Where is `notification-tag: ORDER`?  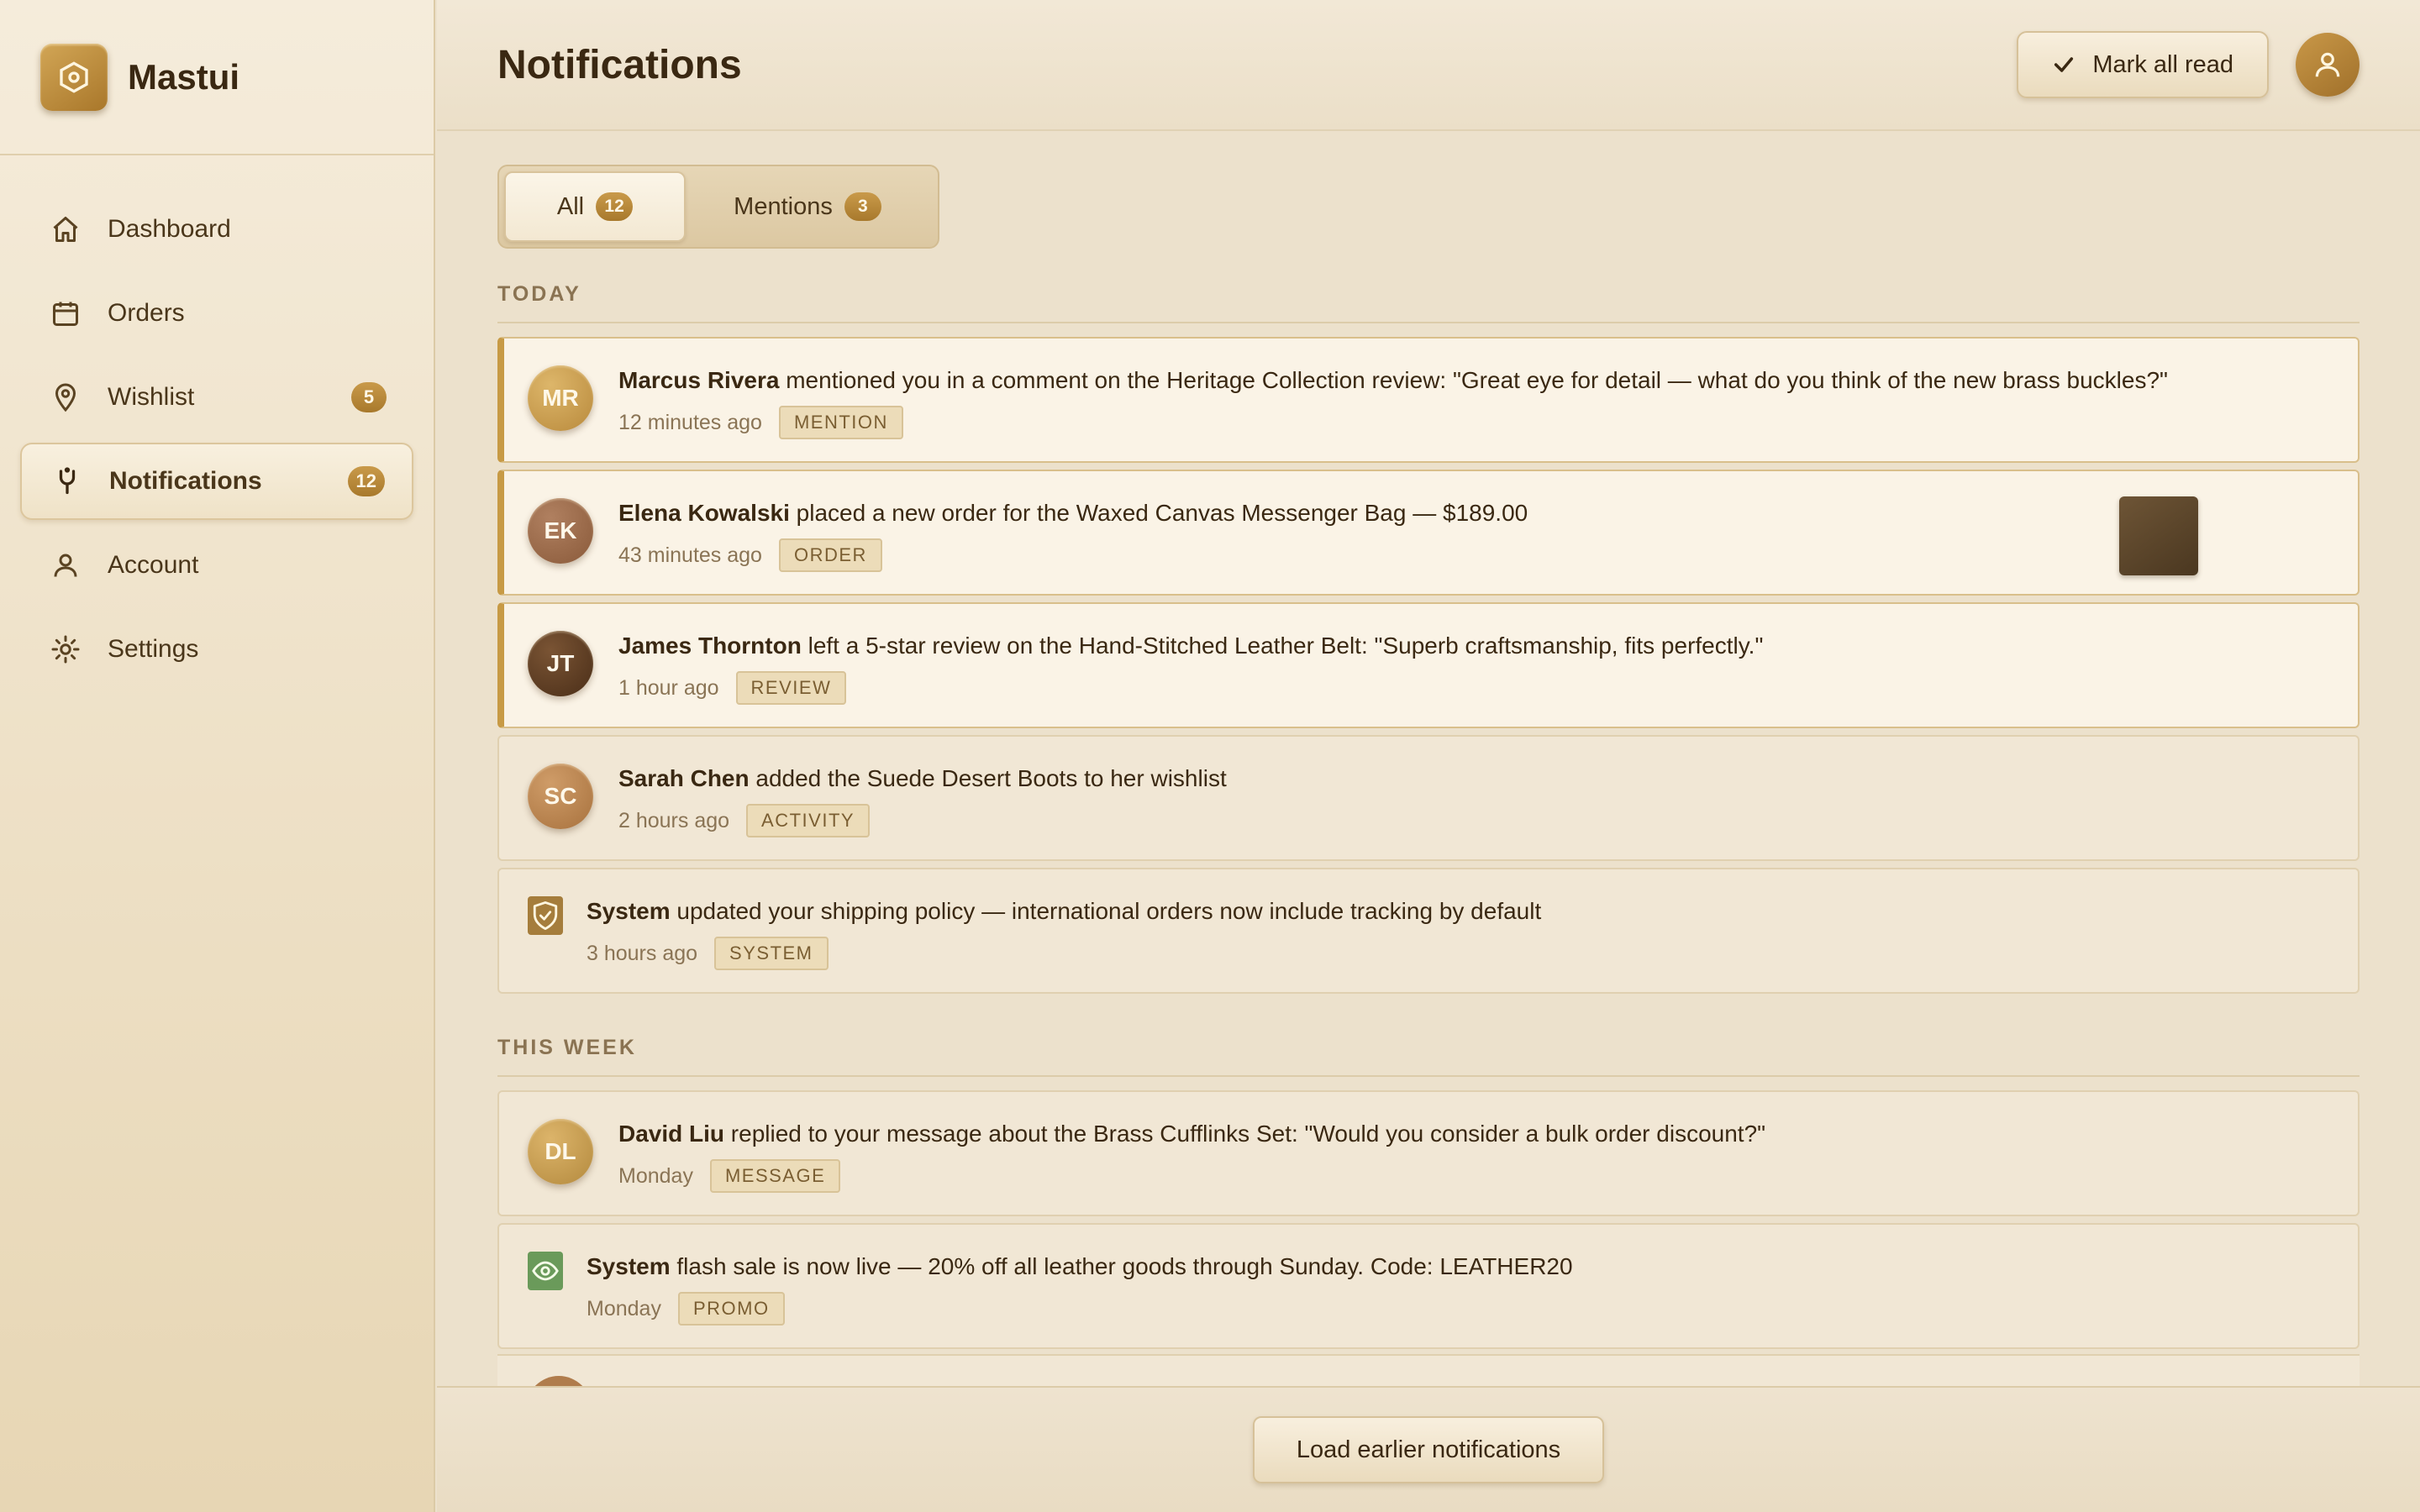 notification-tag: ORDER is located at coordinates (830, 555).